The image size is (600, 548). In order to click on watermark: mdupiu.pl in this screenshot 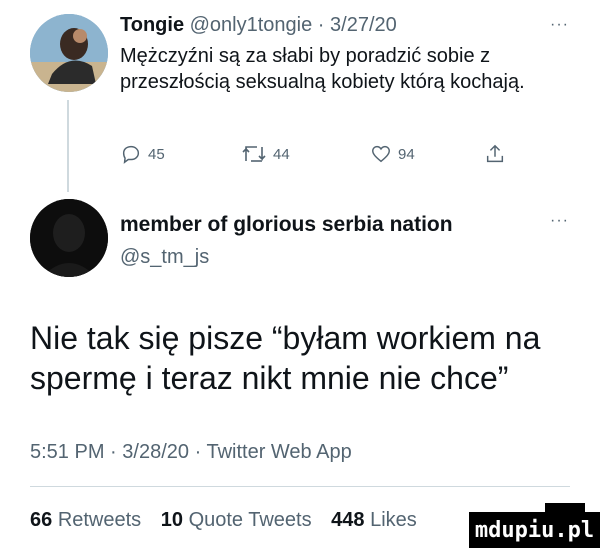, I will do `click(534, 530)`.